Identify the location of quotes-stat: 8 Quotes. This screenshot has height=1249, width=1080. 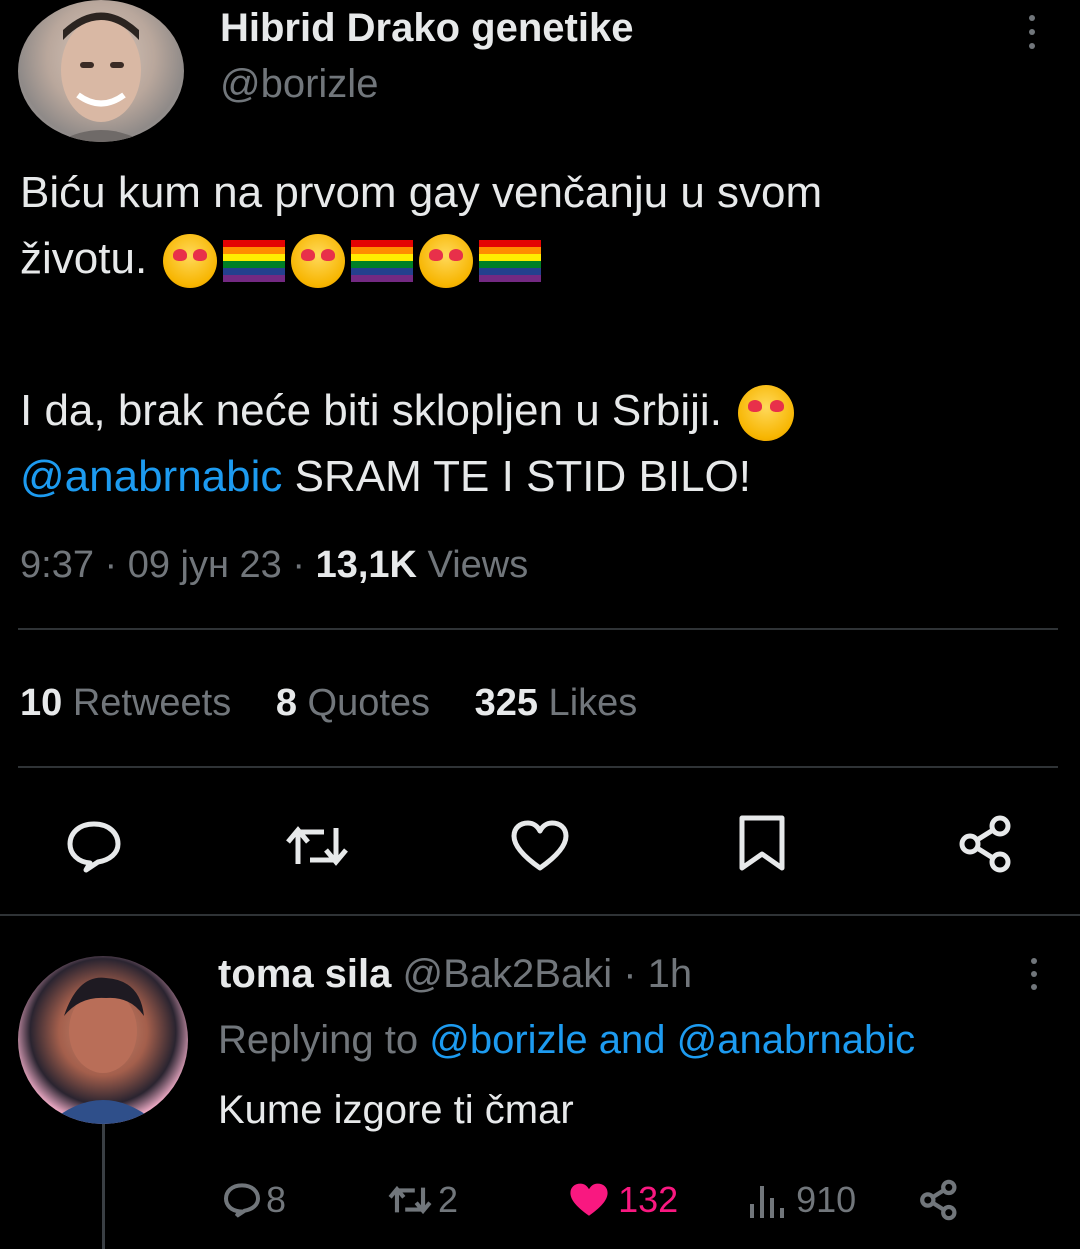
(353, 703).